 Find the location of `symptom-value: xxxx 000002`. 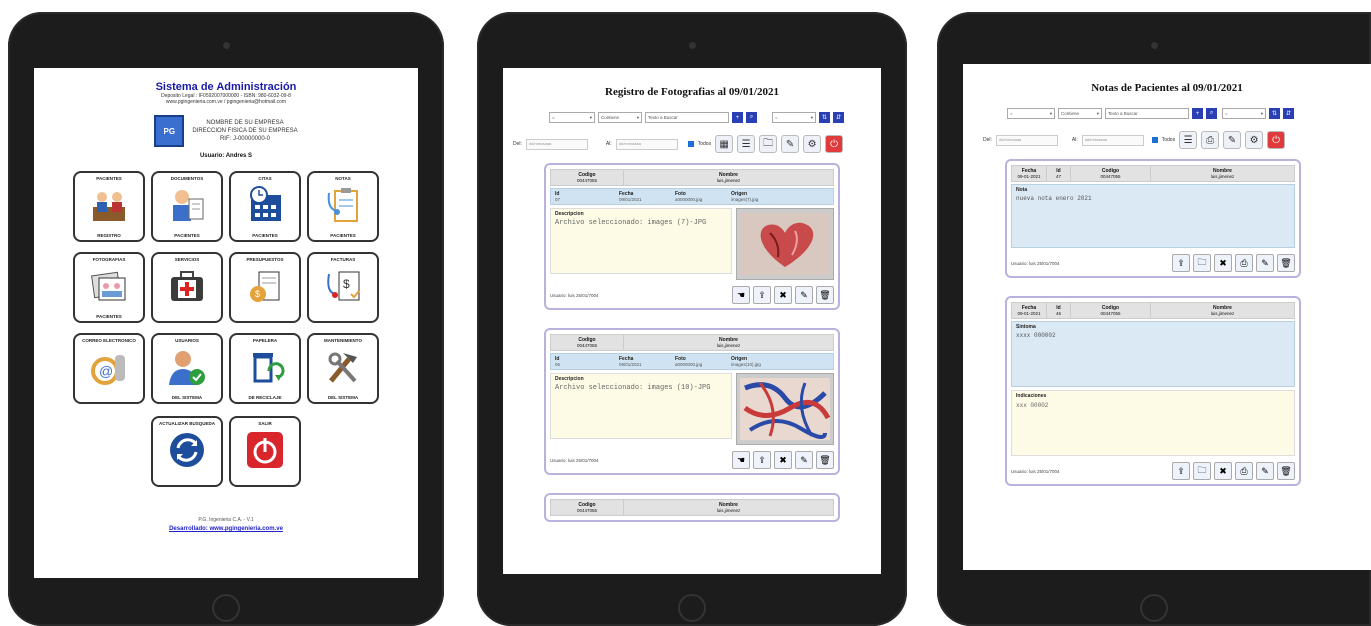

symptom-value: xxxx 000002 is located at coordinates (1036, 335).